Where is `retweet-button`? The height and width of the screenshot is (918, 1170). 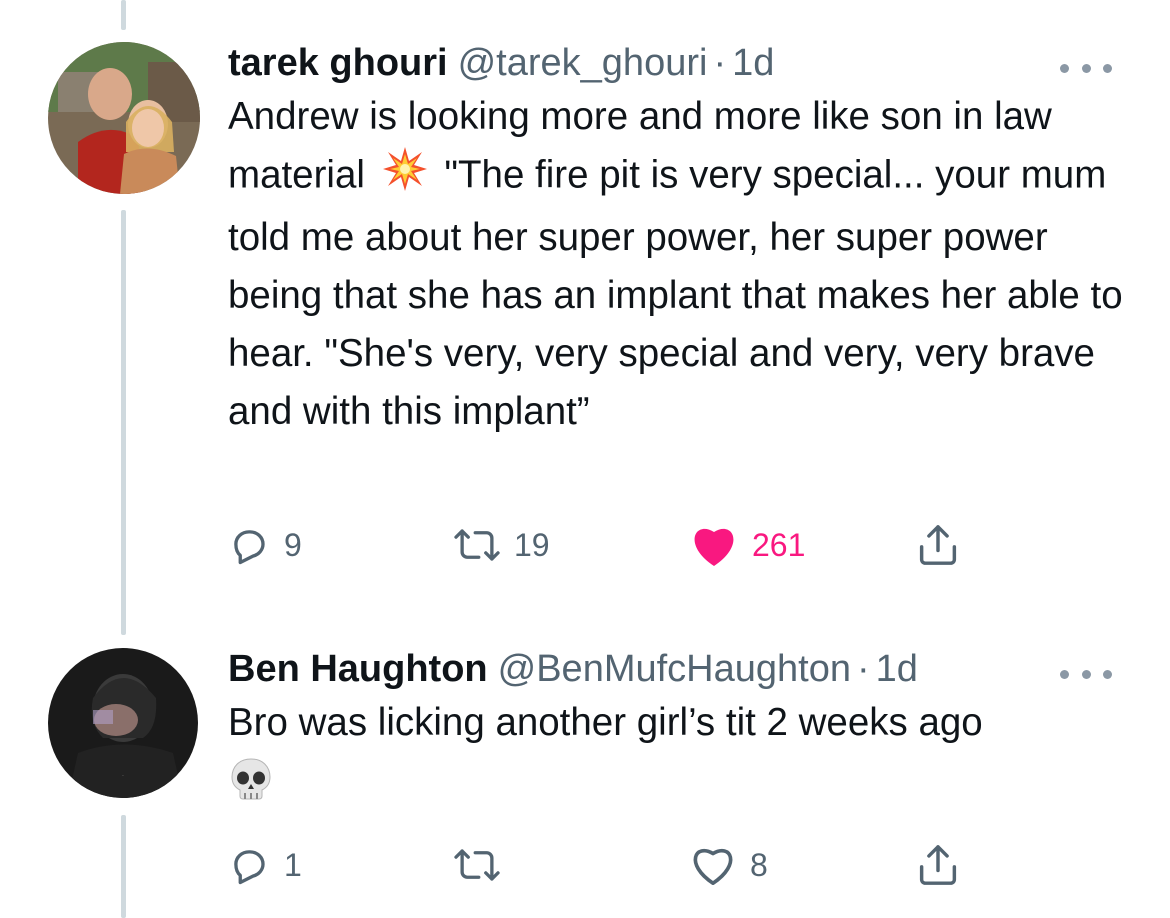
retweet-button is located at coordinates (484, 865).